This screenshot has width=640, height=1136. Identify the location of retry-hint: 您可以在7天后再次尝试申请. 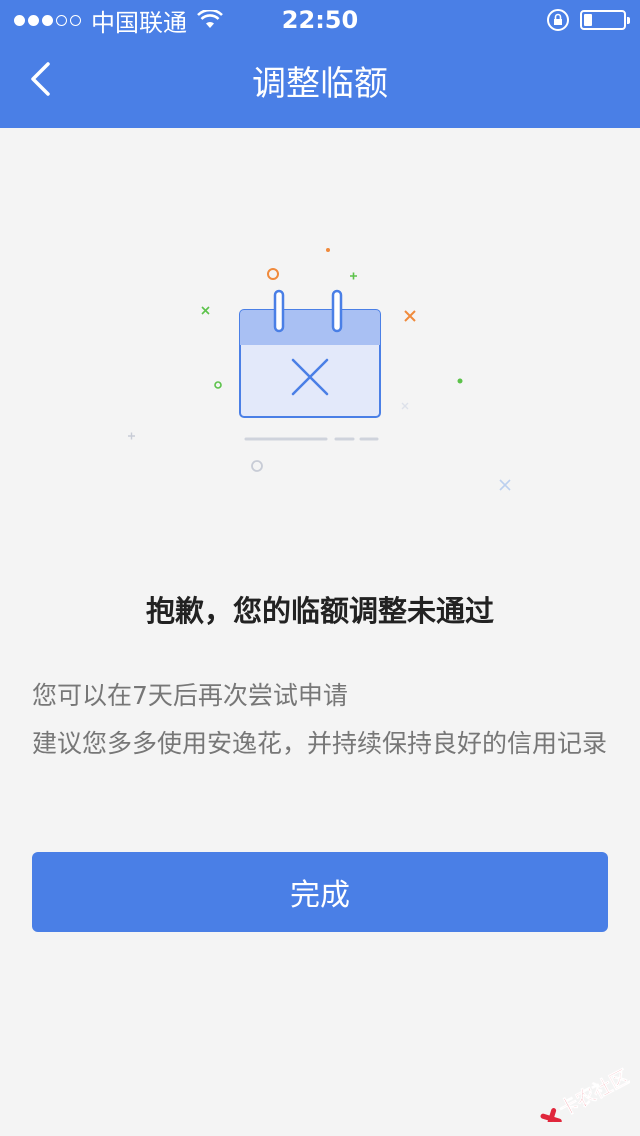
(190, 695).